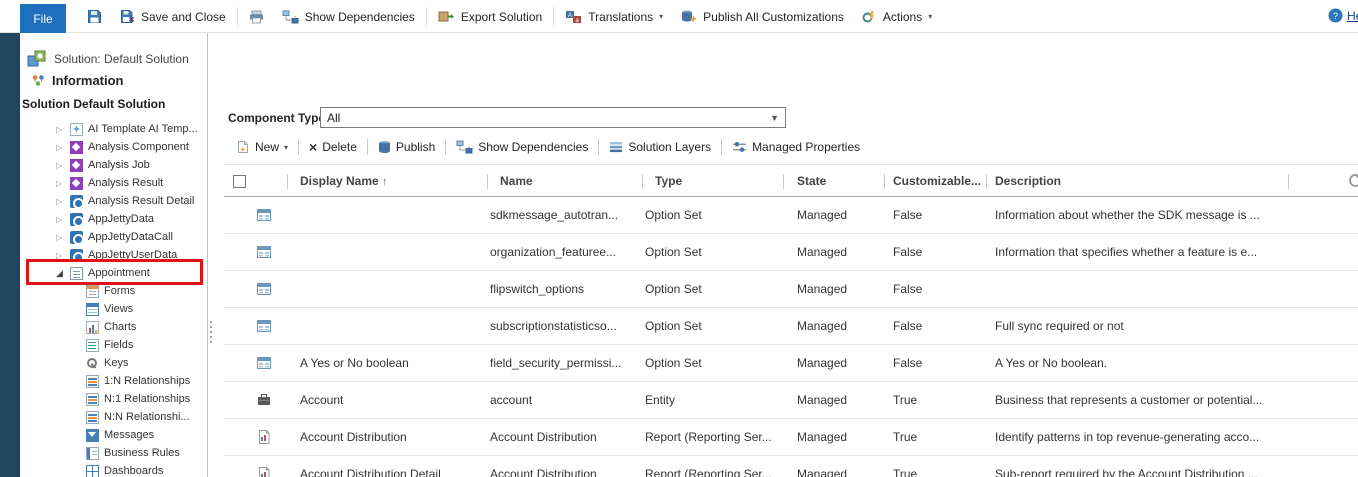  Describe the element at coordinates (113, 309) in the screenshot. I see `tree-item-views: Views` at that location.